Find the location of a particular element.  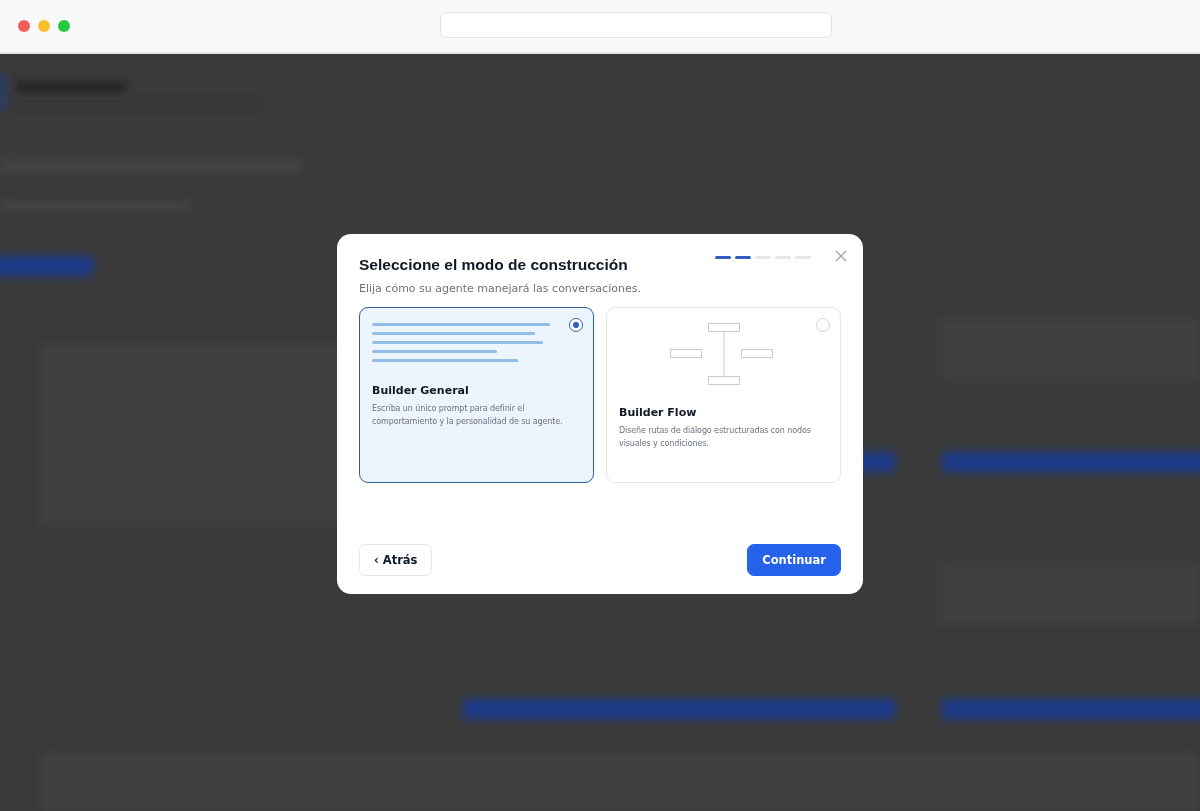

zoom-window-icon is located at coordinates (64, 26).